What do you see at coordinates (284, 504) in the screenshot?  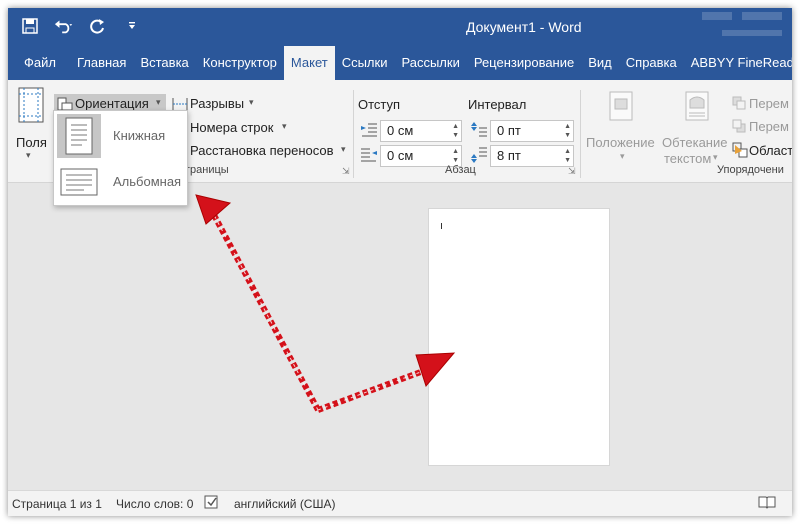 I see `language-indicator: английский (США)` at bounding box center [284, 504].